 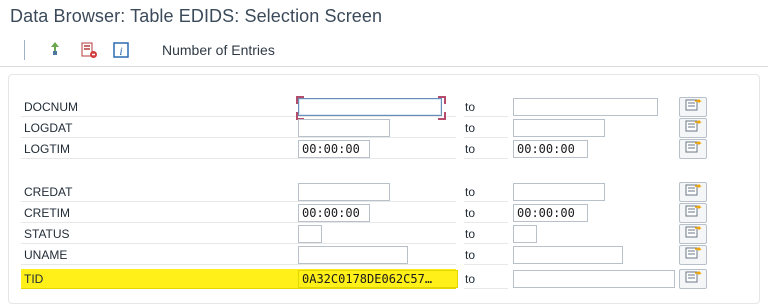 I want to click on selection-row: STATUS to, so click(x=384, y=234).